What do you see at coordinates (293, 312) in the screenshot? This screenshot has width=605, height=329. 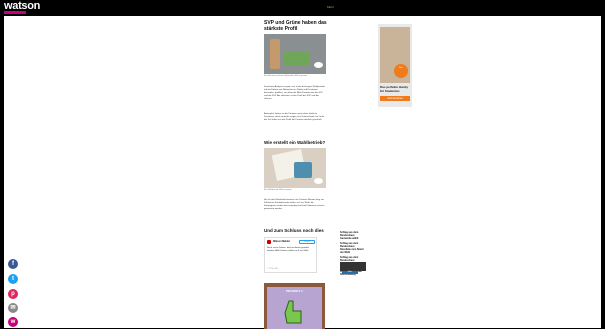 I see `hand-illustration` at bounding box center [293, 312].